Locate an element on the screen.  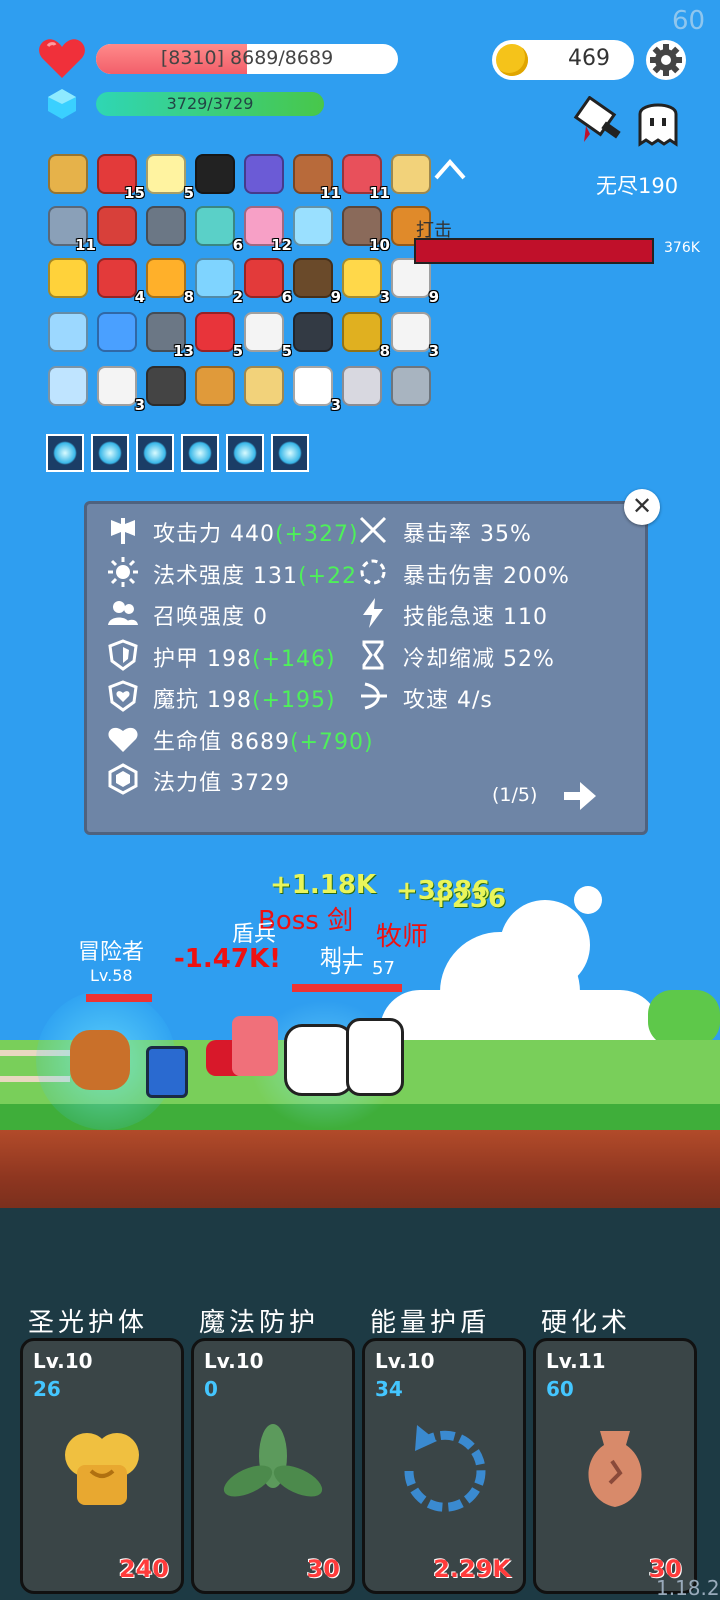
stat-text: 攻击力 440(+327) is located at coordinates (256, 532).